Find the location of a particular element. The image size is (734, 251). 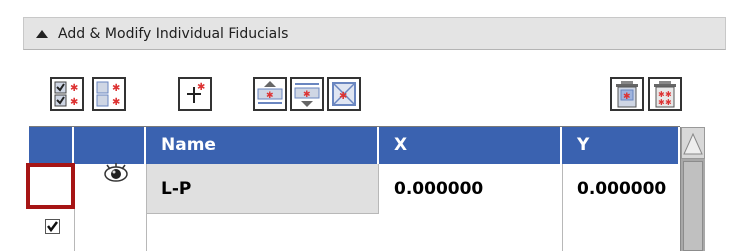

row-select-checkbox is located at coordinates (52, 226).